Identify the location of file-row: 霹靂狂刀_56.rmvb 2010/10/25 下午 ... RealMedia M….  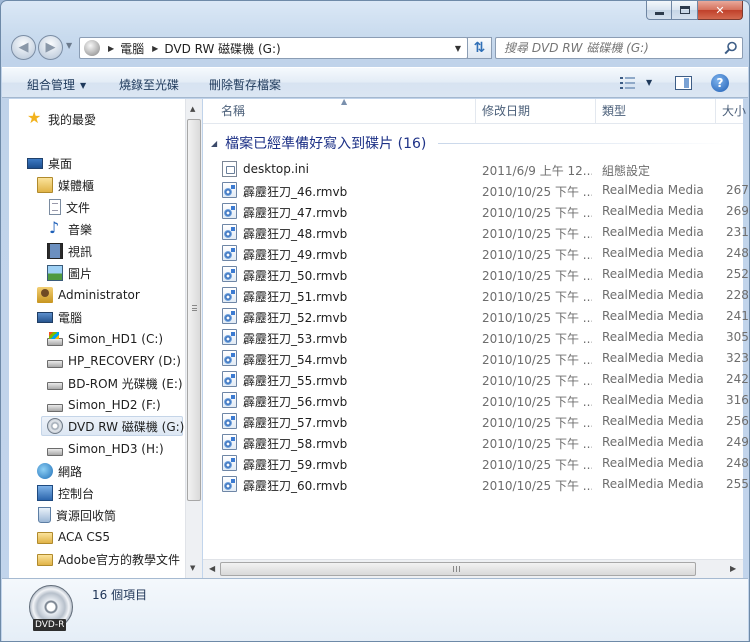
(476, 400).